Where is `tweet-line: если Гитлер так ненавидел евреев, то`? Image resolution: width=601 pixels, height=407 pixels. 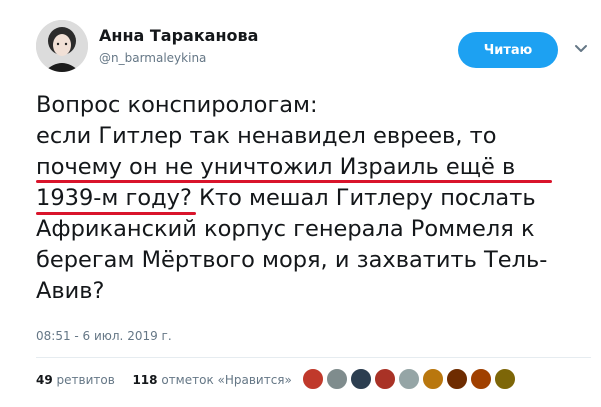
tweet-line: если Гитлер так ненавидел евреев, то is located at coordinates (266, 136).